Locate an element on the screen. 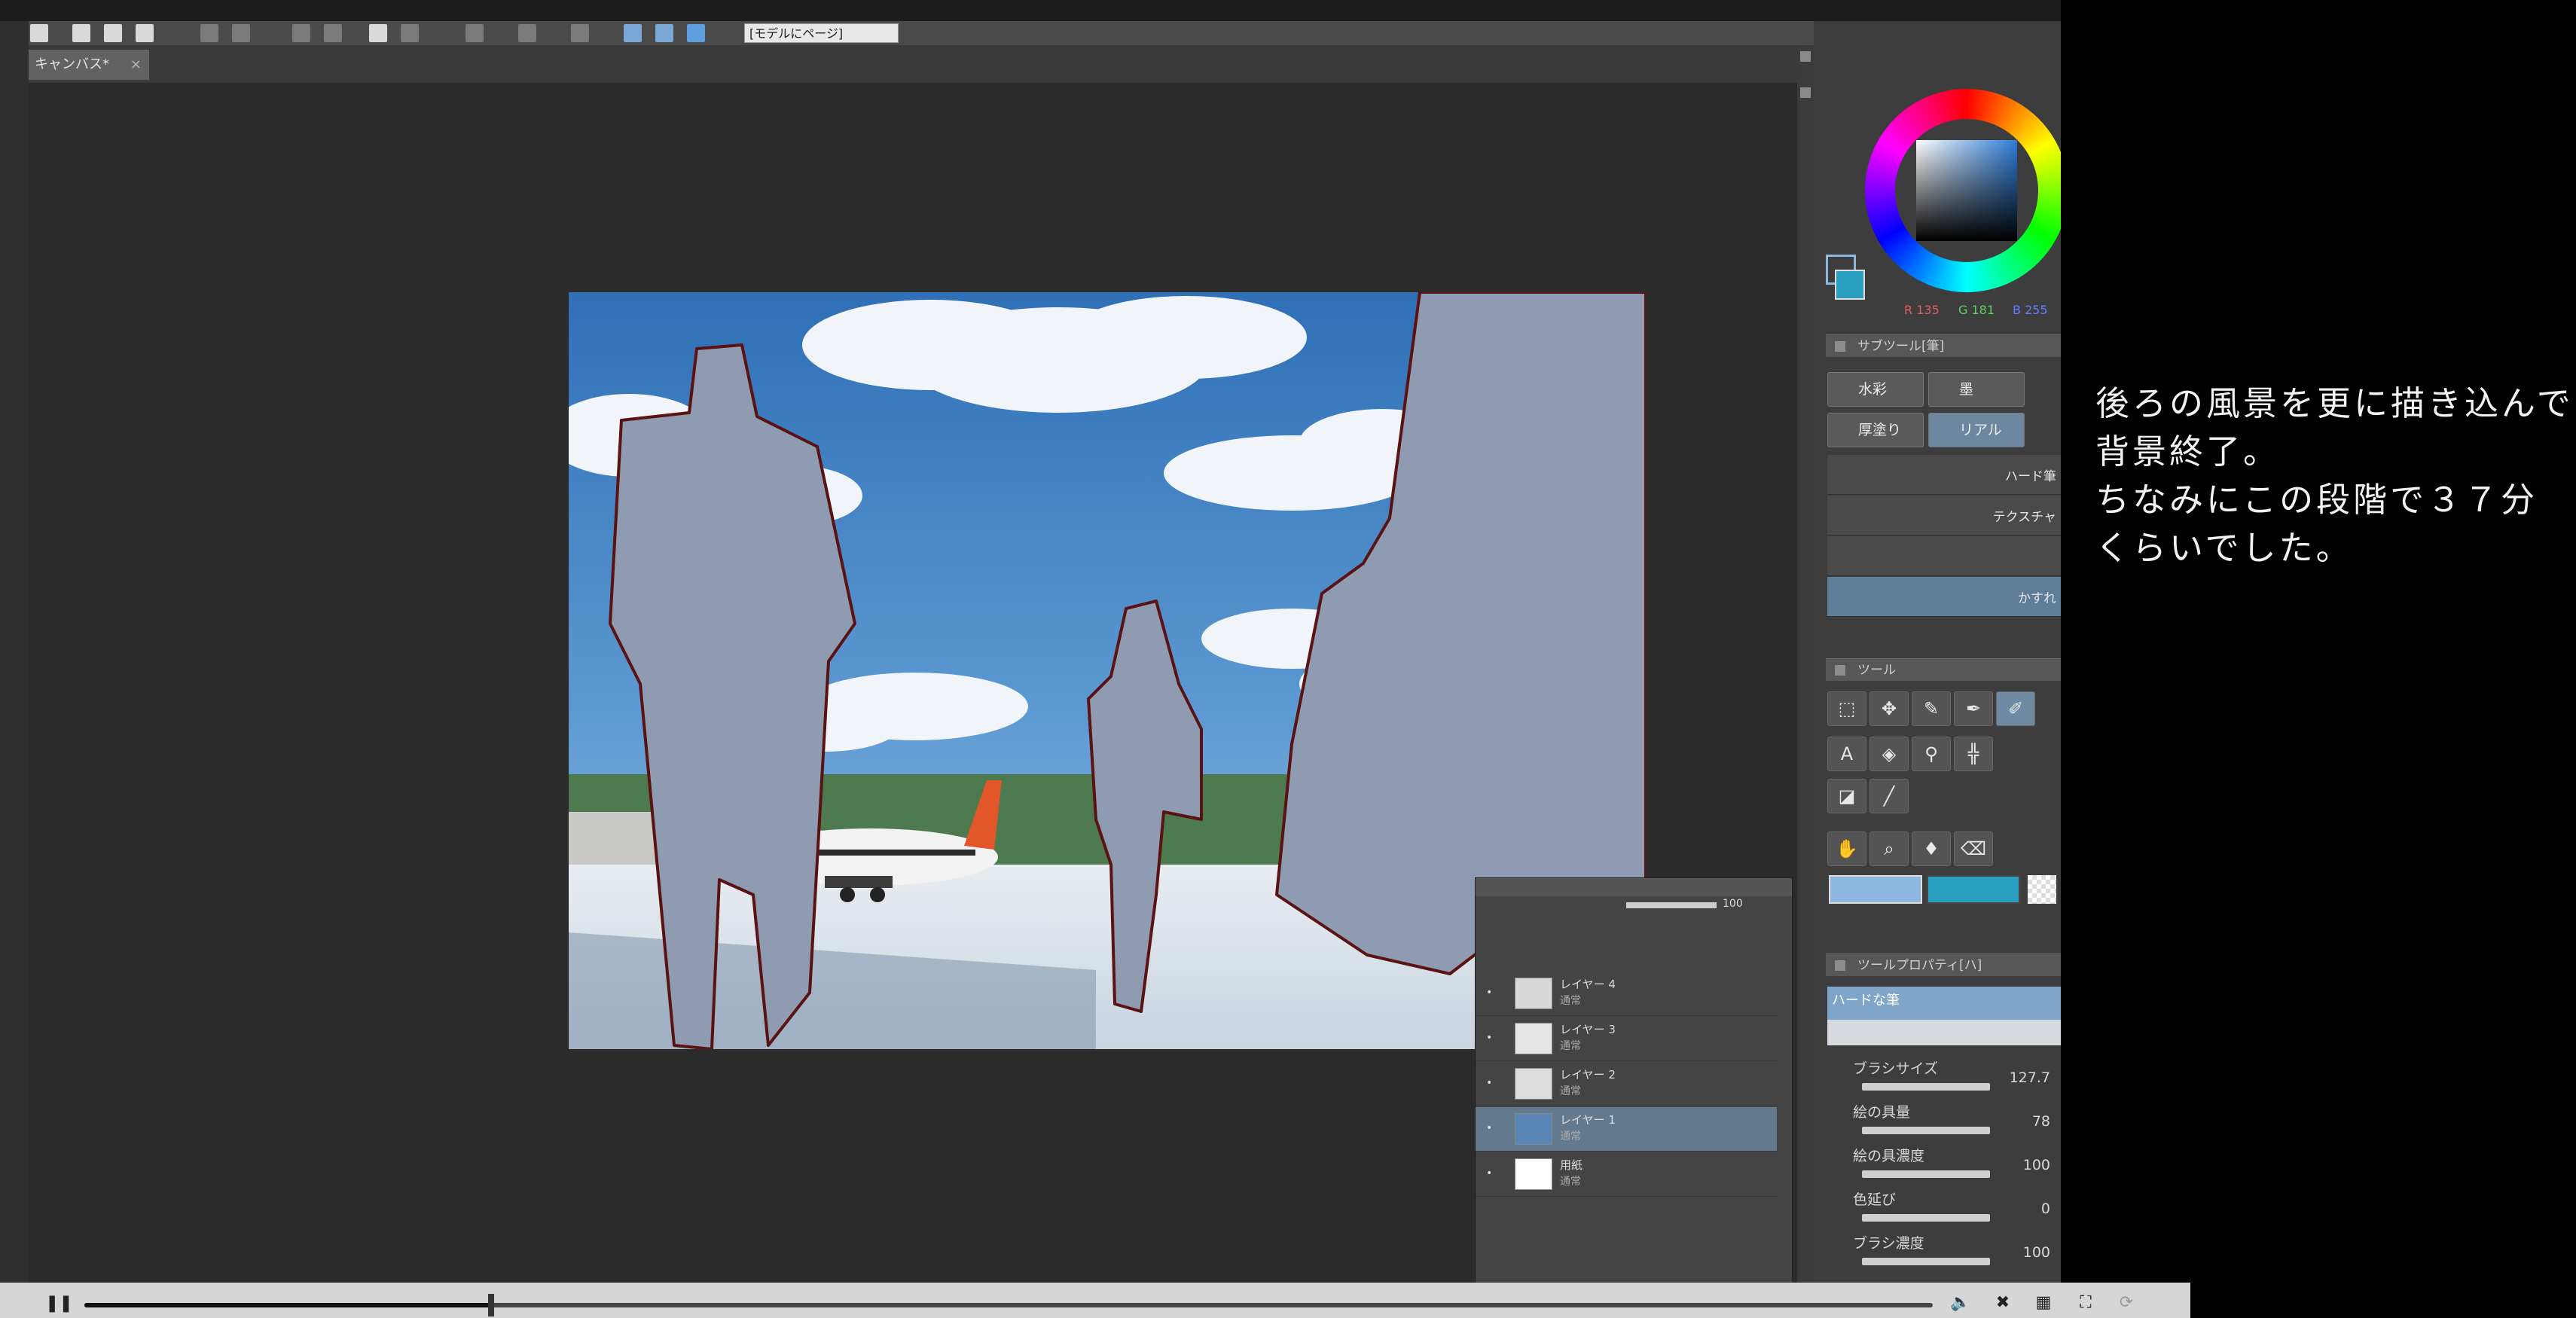 This screenshot has height=1318, width=2576. seek-handle is located at coordinates (491, 1305).